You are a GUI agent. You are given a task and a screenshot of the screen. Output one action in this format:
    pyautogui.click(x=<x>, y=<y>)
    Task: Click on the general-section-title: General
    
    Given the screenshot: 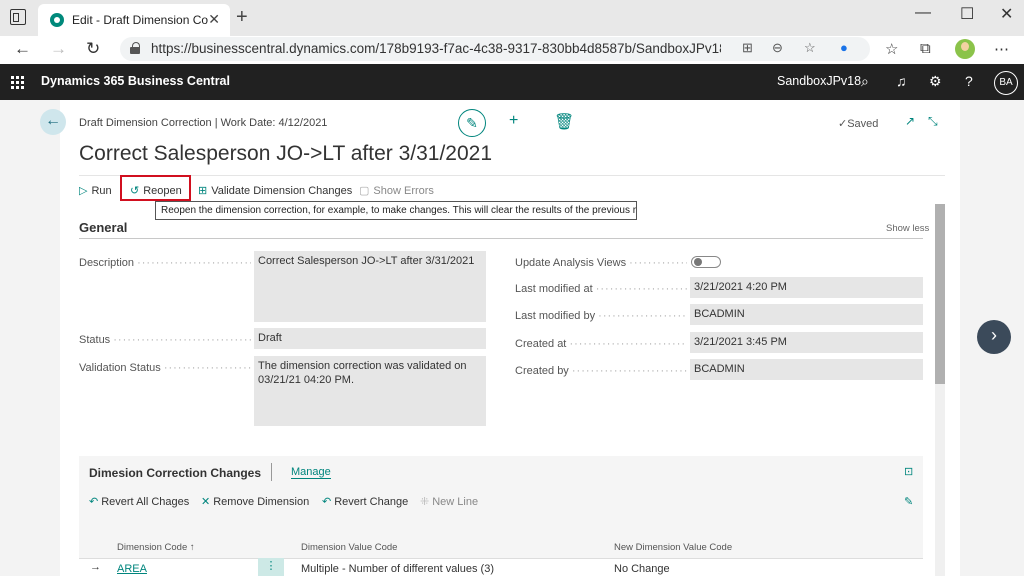 What is the action you would take?
    pyautogui.click(x=103, y=227)
    